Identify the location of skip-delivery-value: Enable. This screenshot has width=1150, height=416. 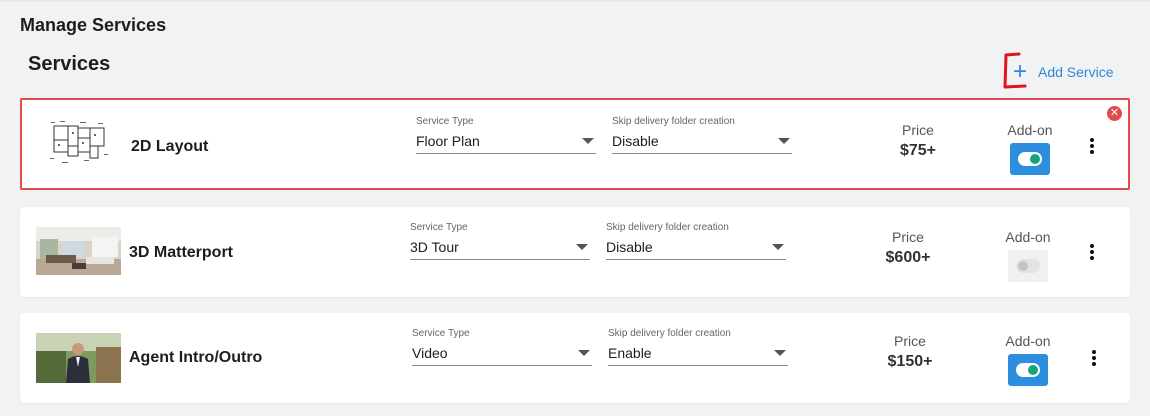
(630, 353).